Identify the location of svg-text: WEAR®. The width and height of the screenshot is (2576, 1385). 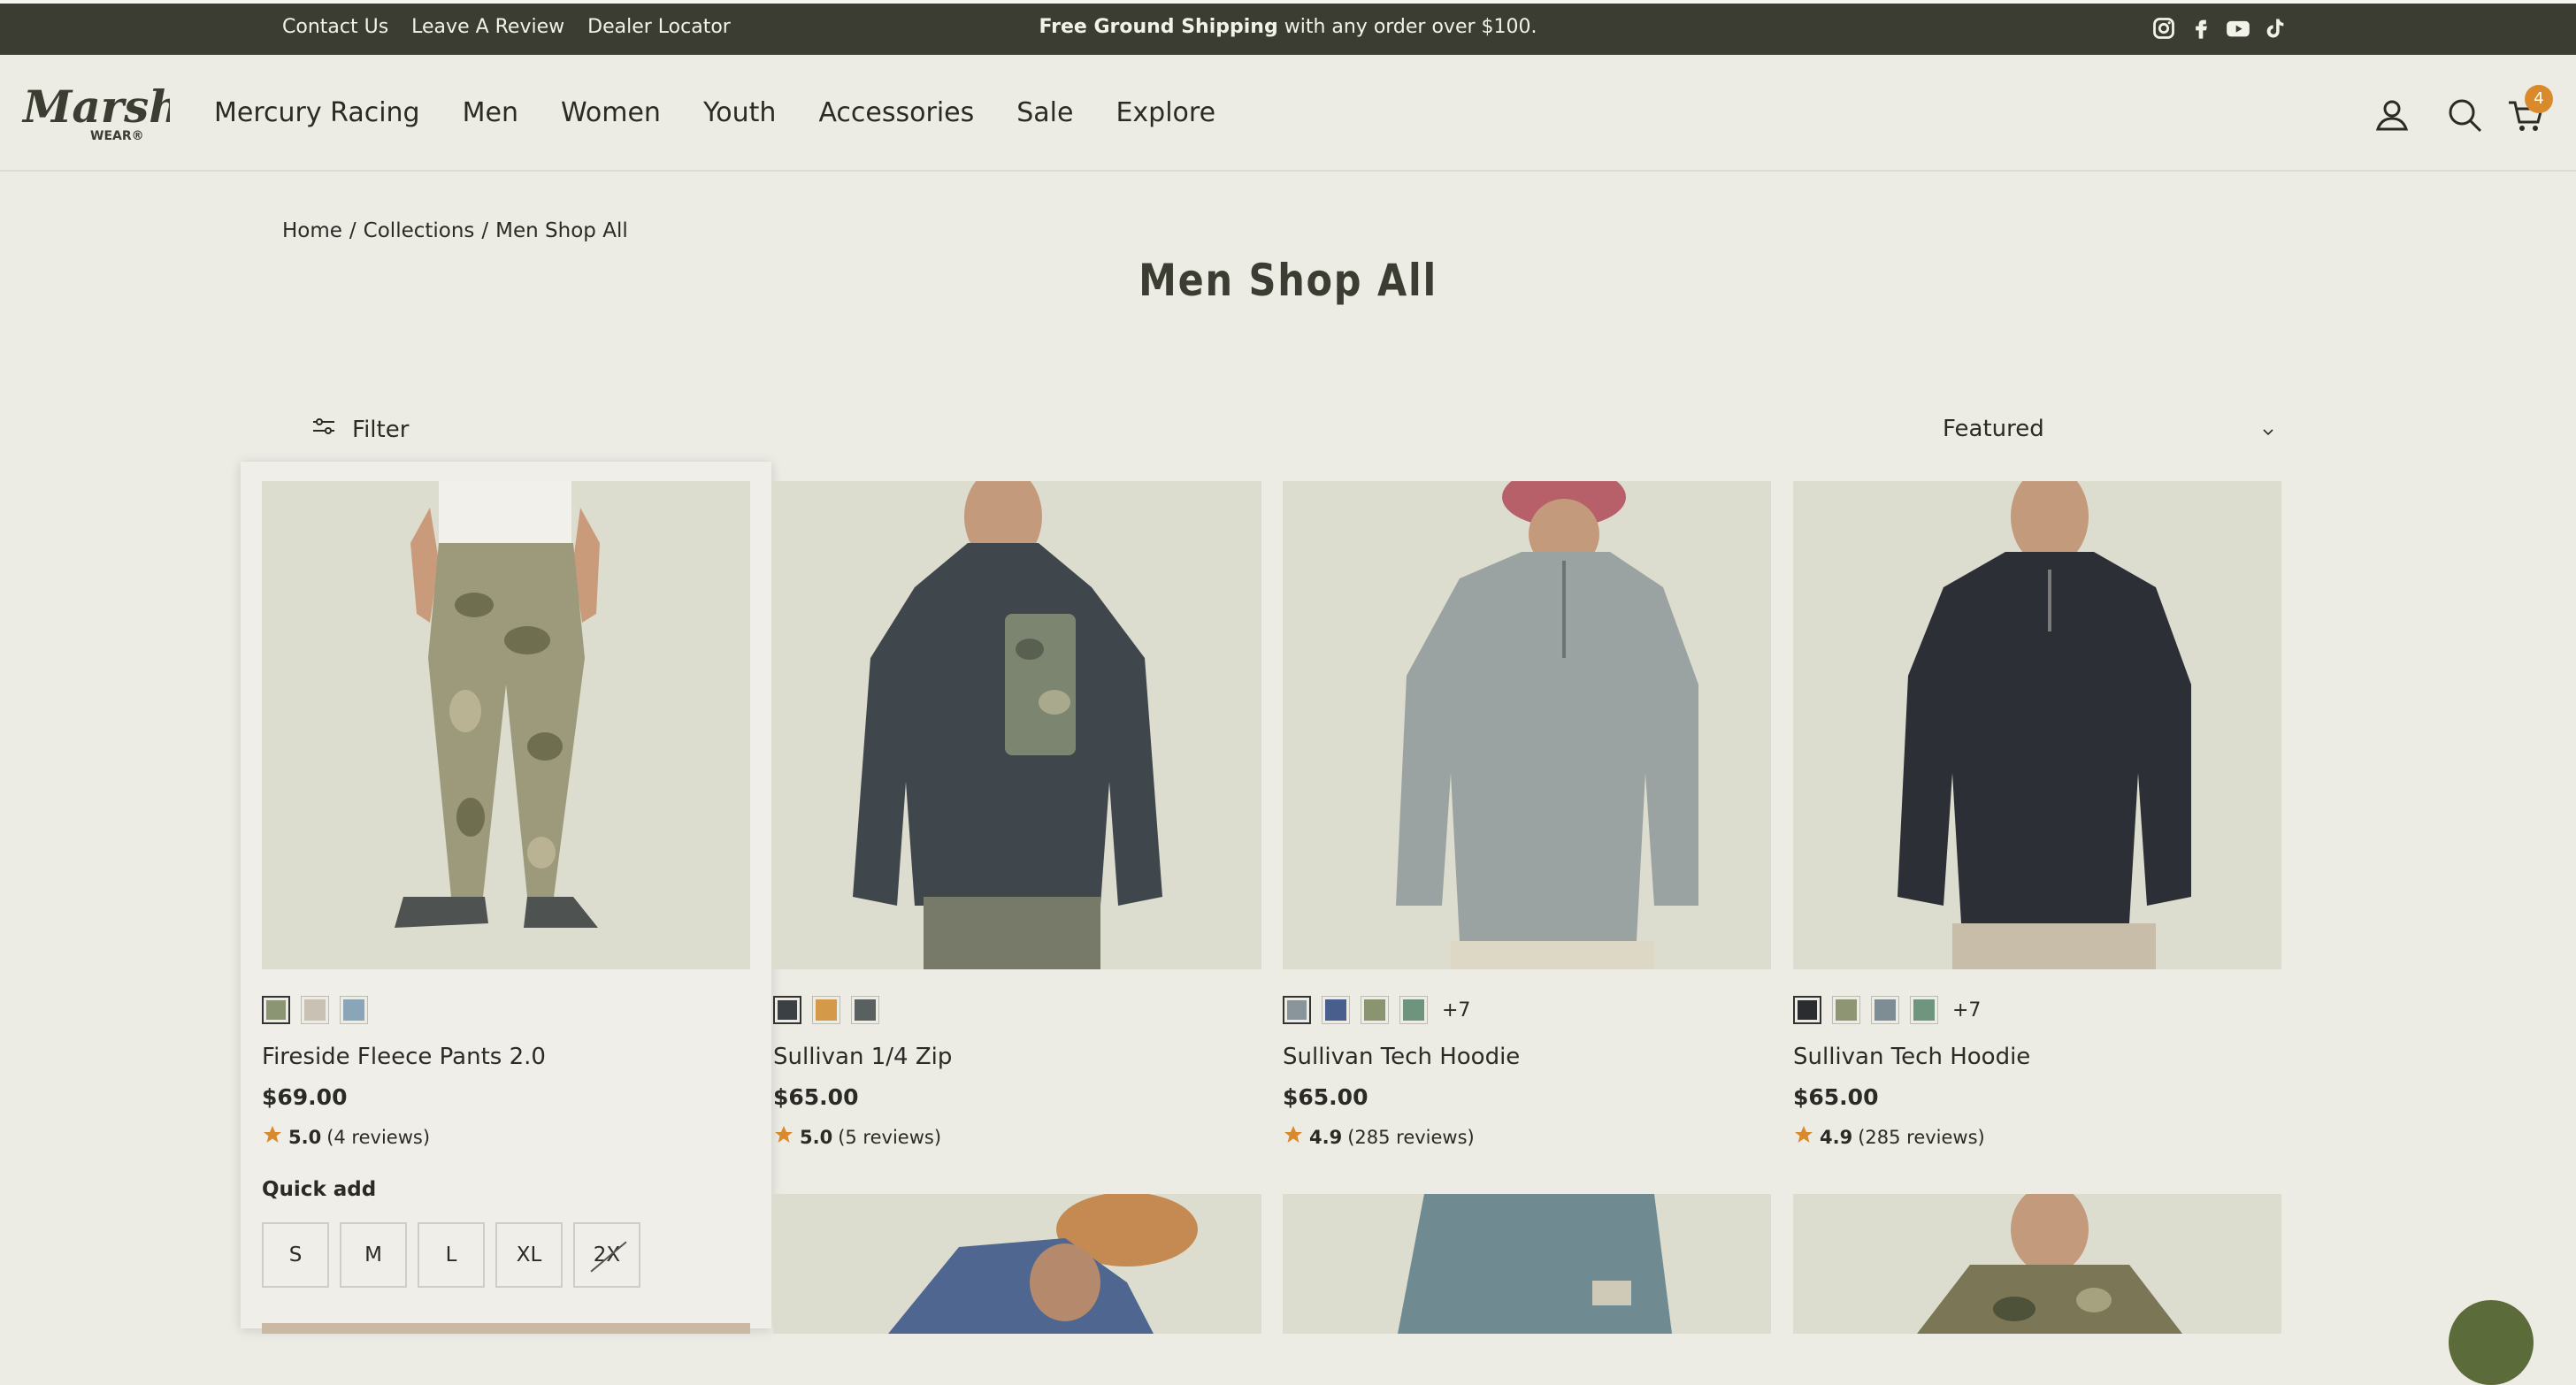
(117, 136).